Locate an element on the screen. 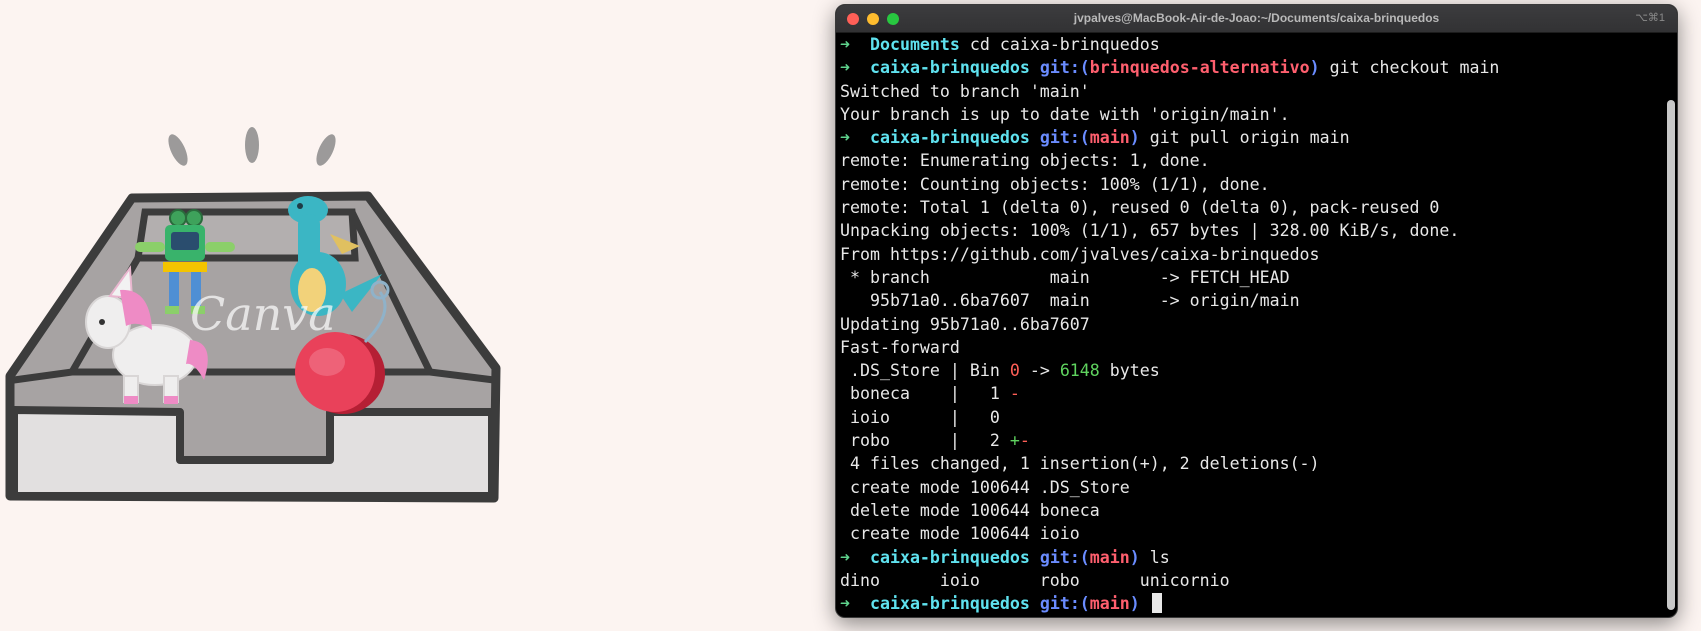  stat-prefix: robo | 2 is located at coordinates (925, 441).